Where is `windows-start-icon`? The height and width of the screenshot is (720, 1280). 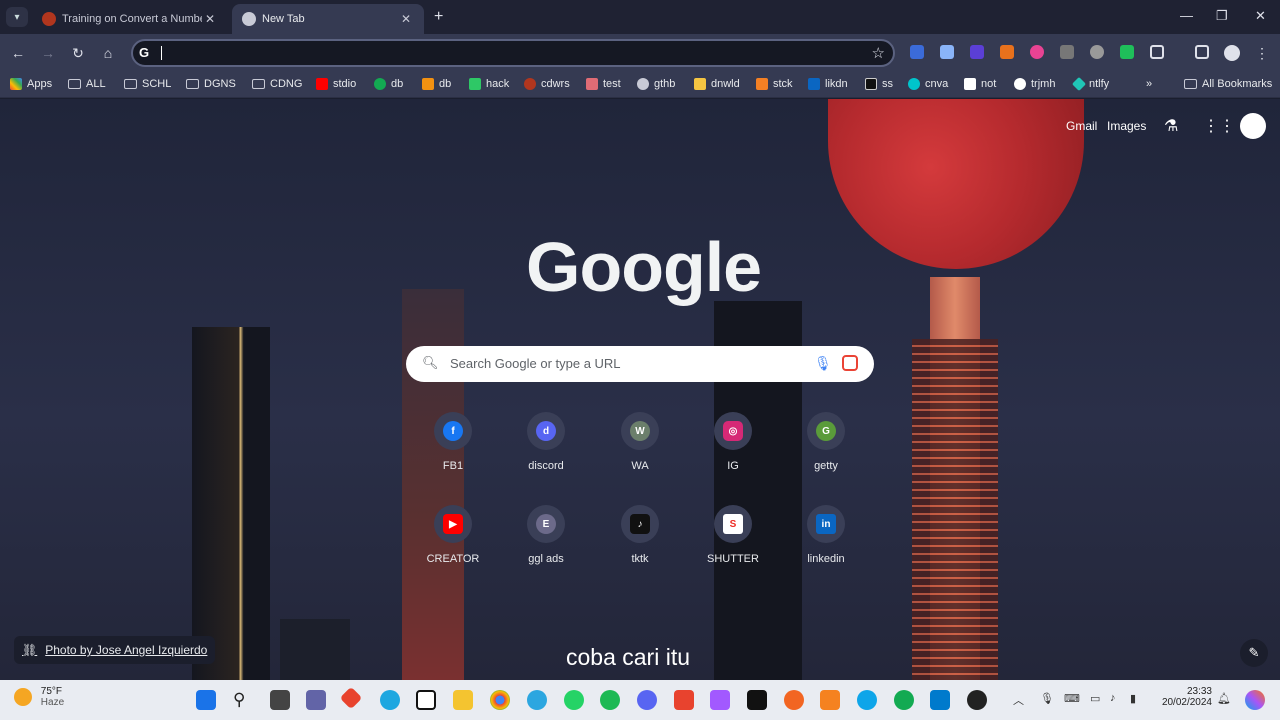 windows-start-icon is located at coordinates (206, 700).